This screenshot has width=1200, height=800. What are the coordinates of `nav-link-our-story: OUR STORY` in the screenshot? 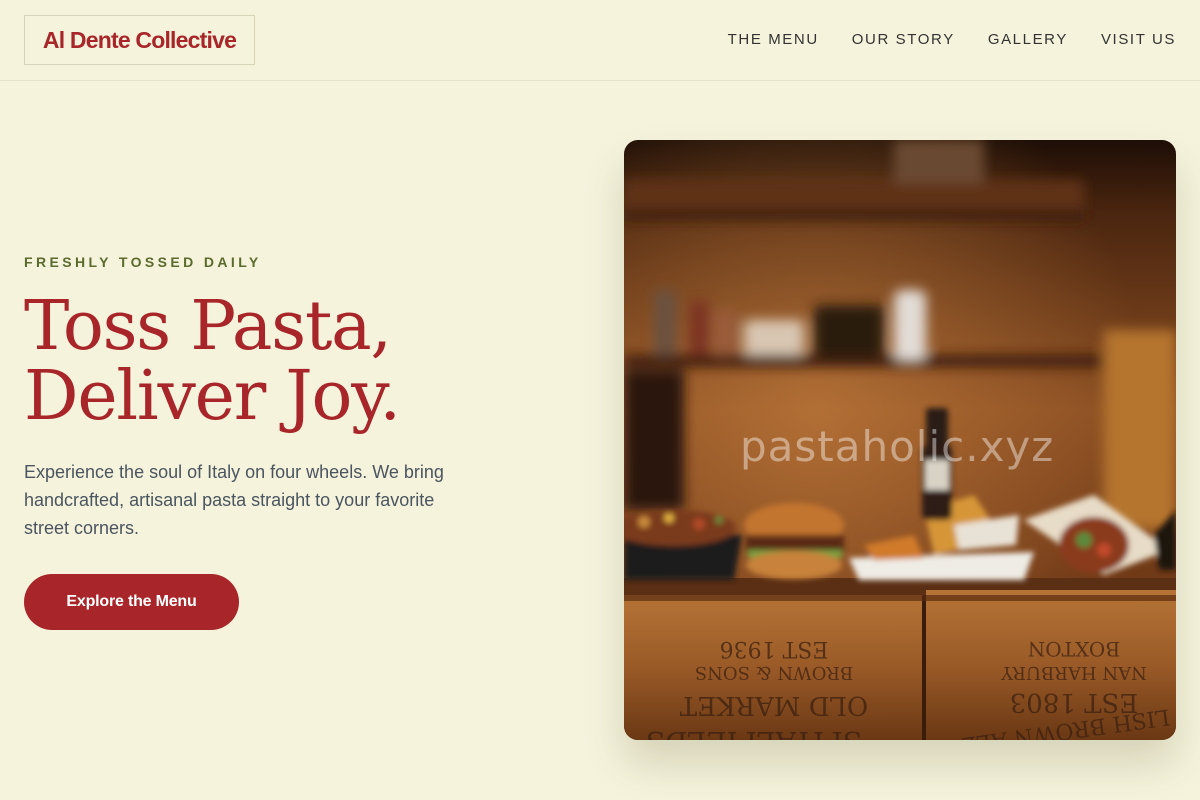 It's located at (903, 39).